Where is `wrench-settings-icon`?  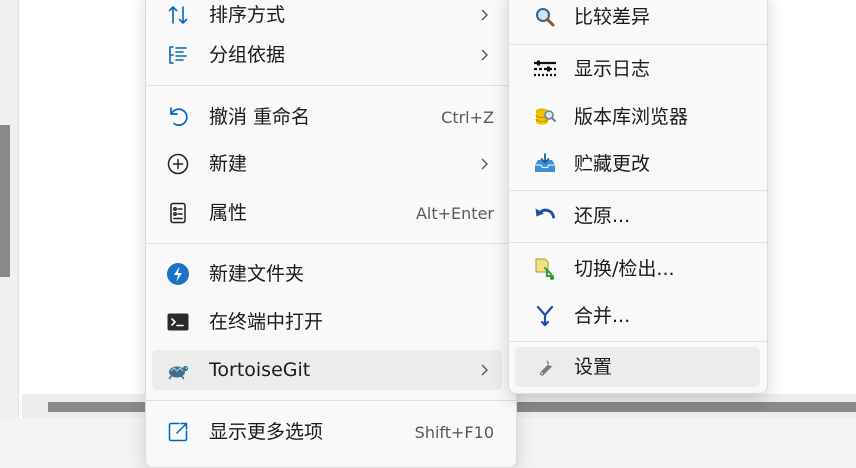 wrench-settings-icon is located at coordinates (545, 367).